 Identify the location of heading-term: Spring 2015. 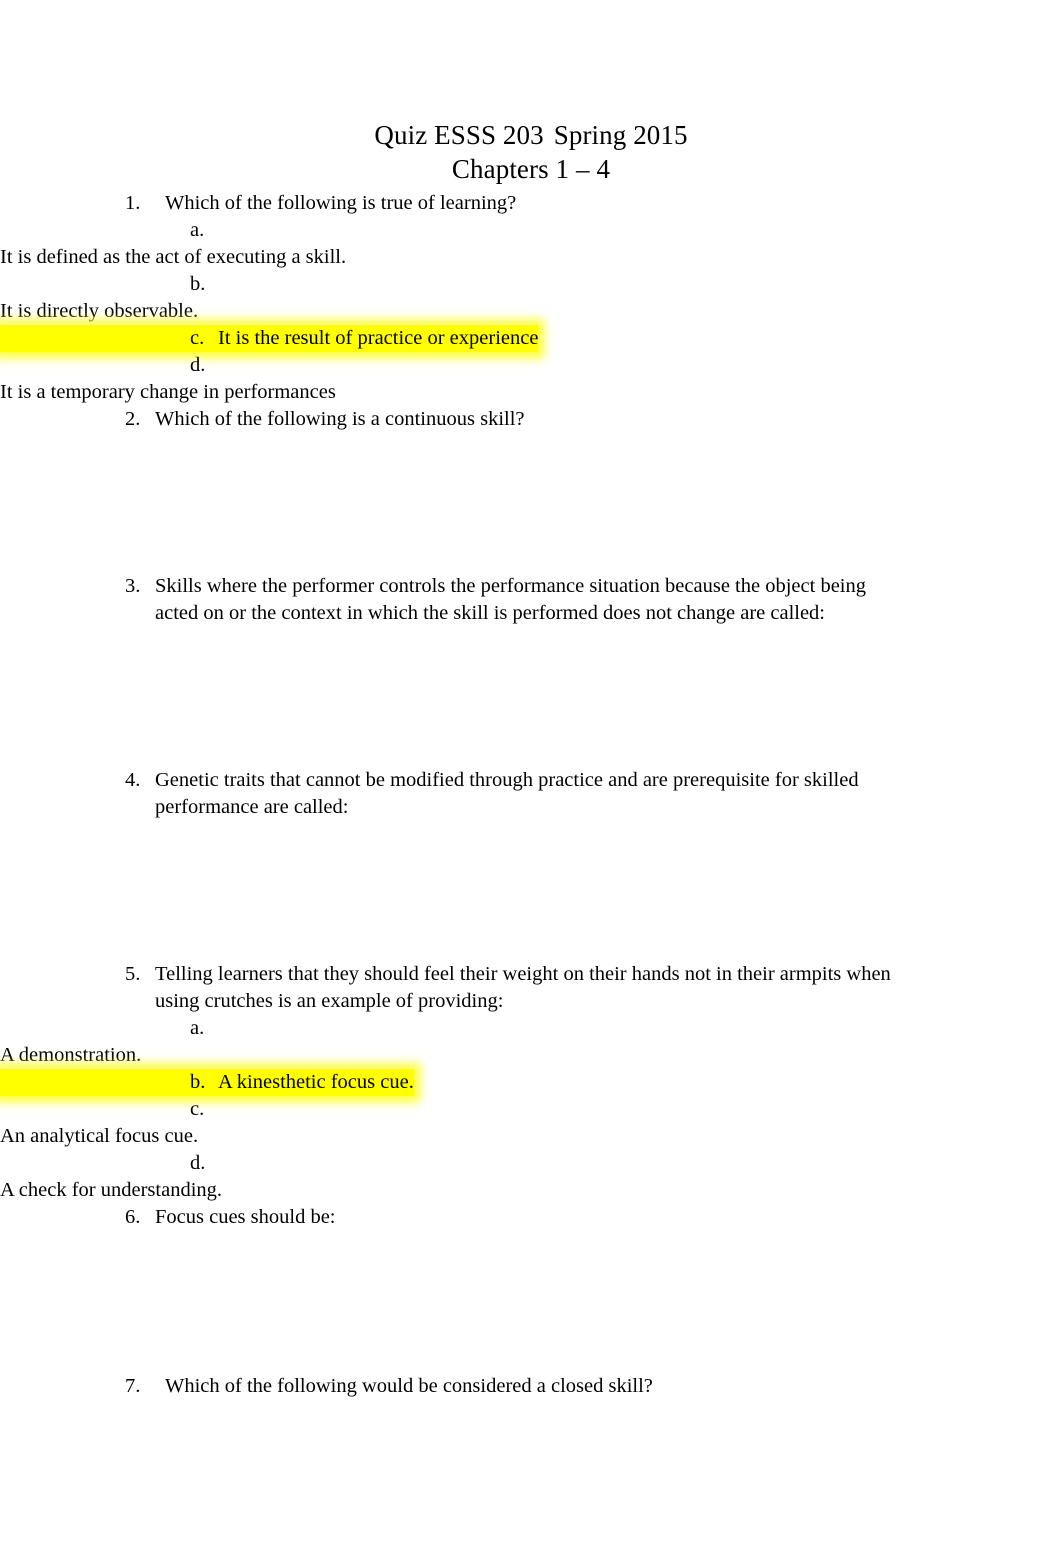
(620, 135).